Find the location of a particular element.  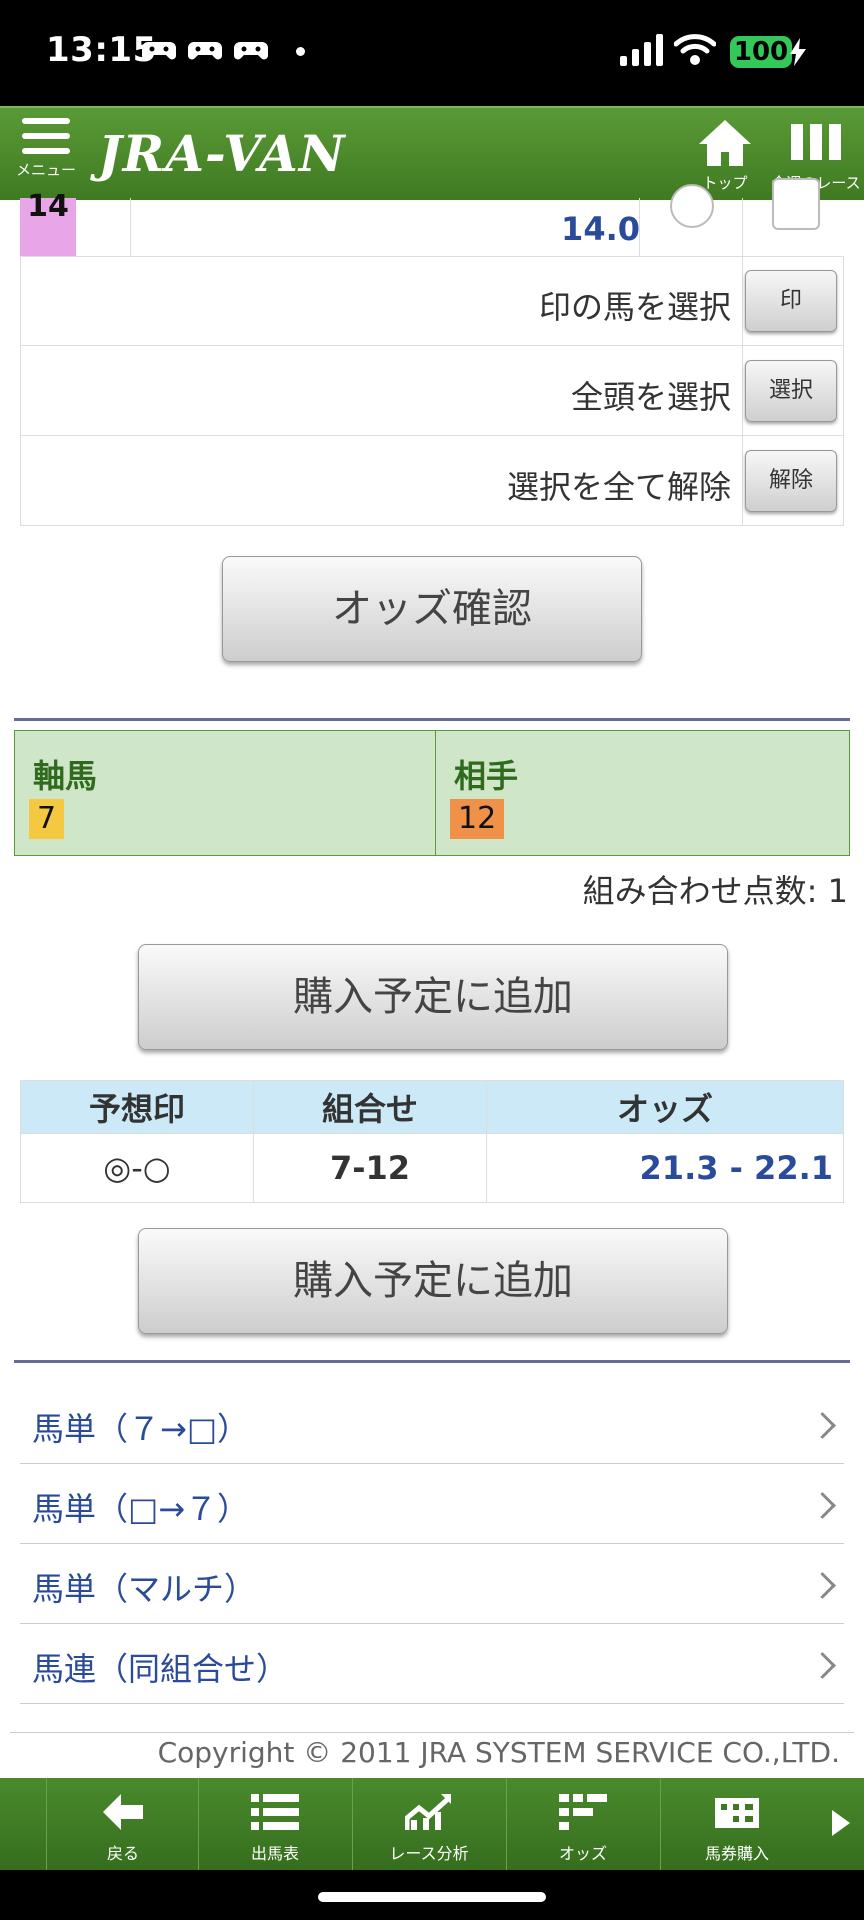

race-card-button: 出馬表 is located at coordinates (274, 1824).